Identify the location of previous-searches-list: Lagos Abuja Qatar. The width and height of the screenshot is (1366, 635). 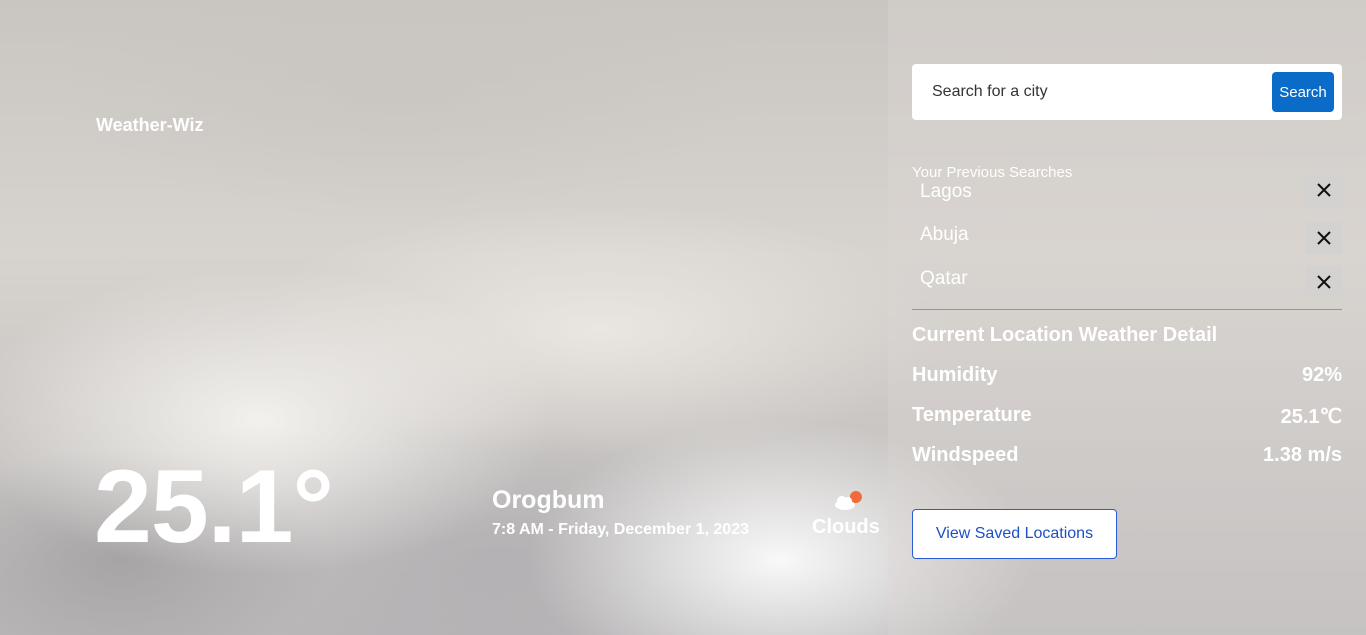
(1127, 242).